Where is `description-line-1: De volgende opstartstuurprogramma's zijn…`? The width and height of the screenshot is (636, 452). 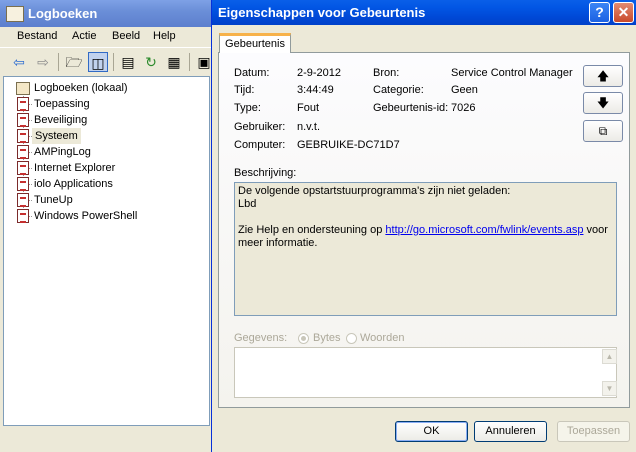
description-line-1: De volgende opstartstuurprogramma's zijn… is located at coordinates (374, 191).